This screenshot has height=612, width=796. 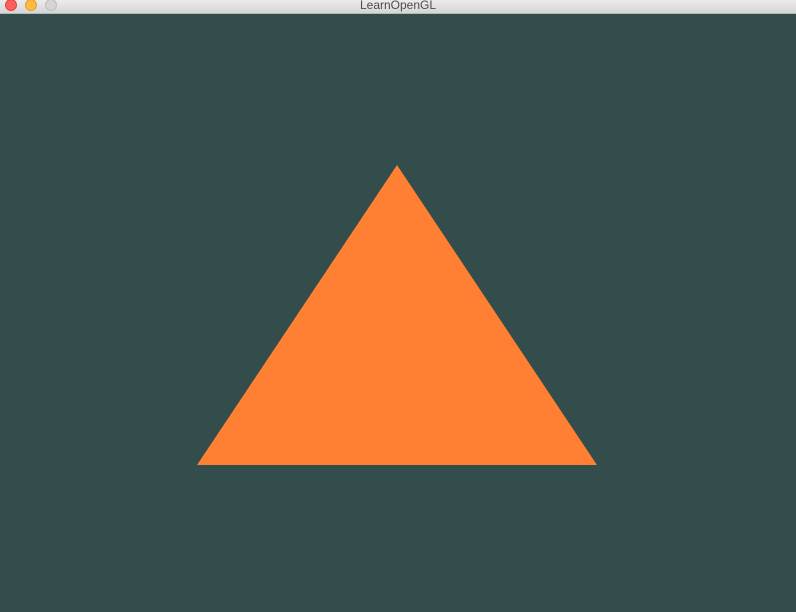 I want to click on title-bar: LearnOpenGL, so click(x=398, y=7).